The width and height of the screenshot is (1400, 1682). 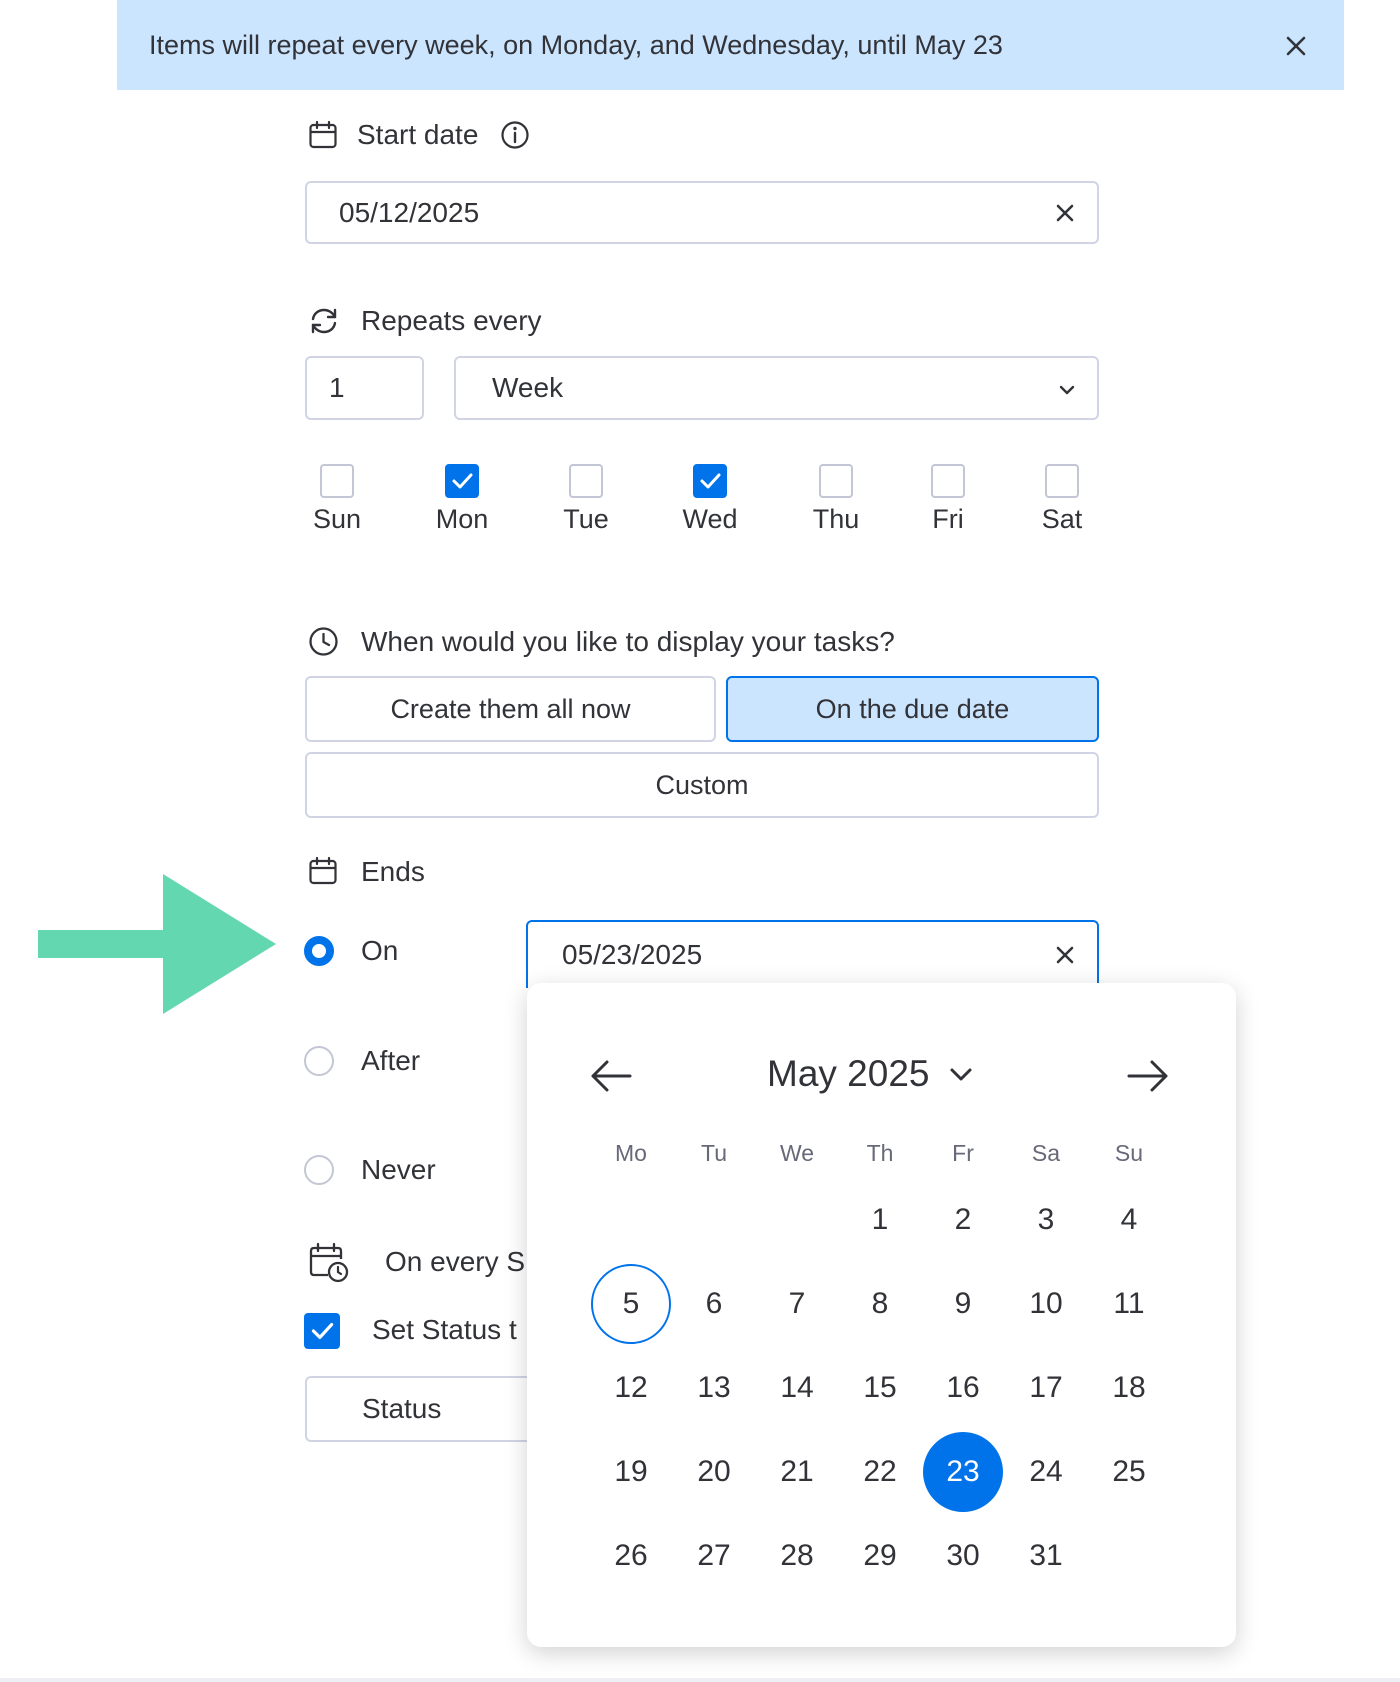 What do you see at coordinates (714, 1153) in the screenshot?
I see `weekday-header: Tu` at bounding box center [714, 1153].